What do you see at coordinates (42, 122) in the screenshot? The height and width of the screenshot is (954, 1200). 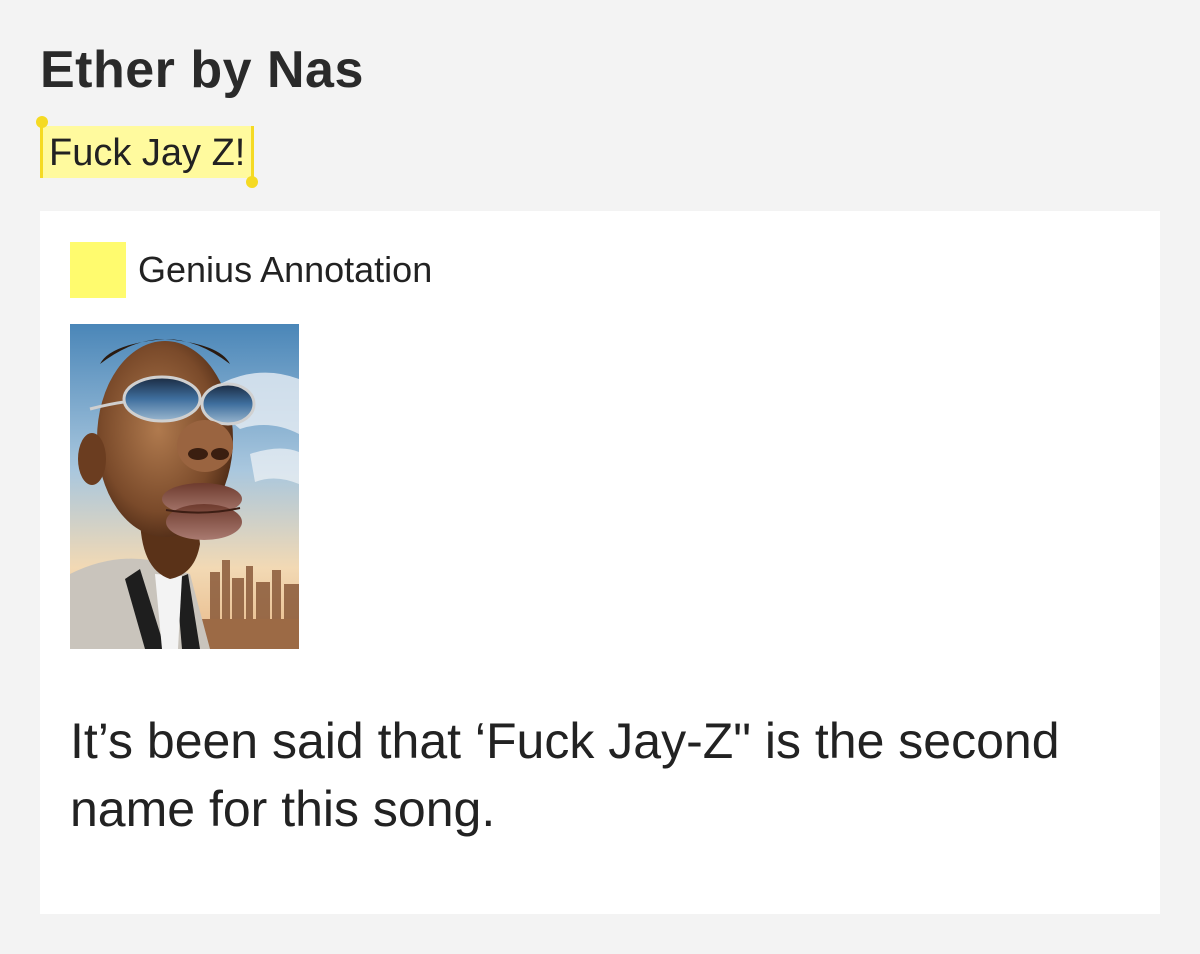 I see `selection-start-handle` at bounding box center [42, 122].